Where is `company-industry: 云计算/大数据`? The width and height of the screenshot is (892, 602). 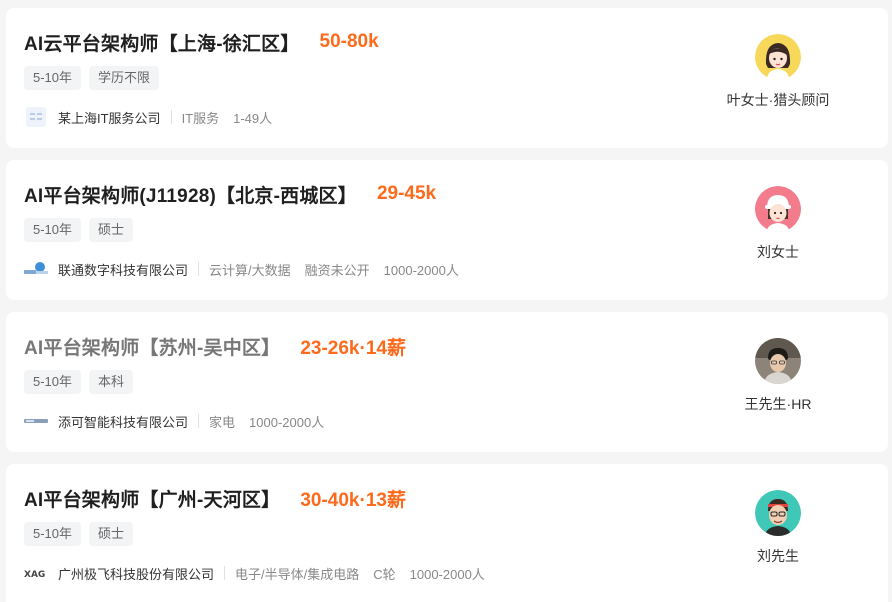
company-industry: 云计算/大数据 is located at coordinates (250, 270).